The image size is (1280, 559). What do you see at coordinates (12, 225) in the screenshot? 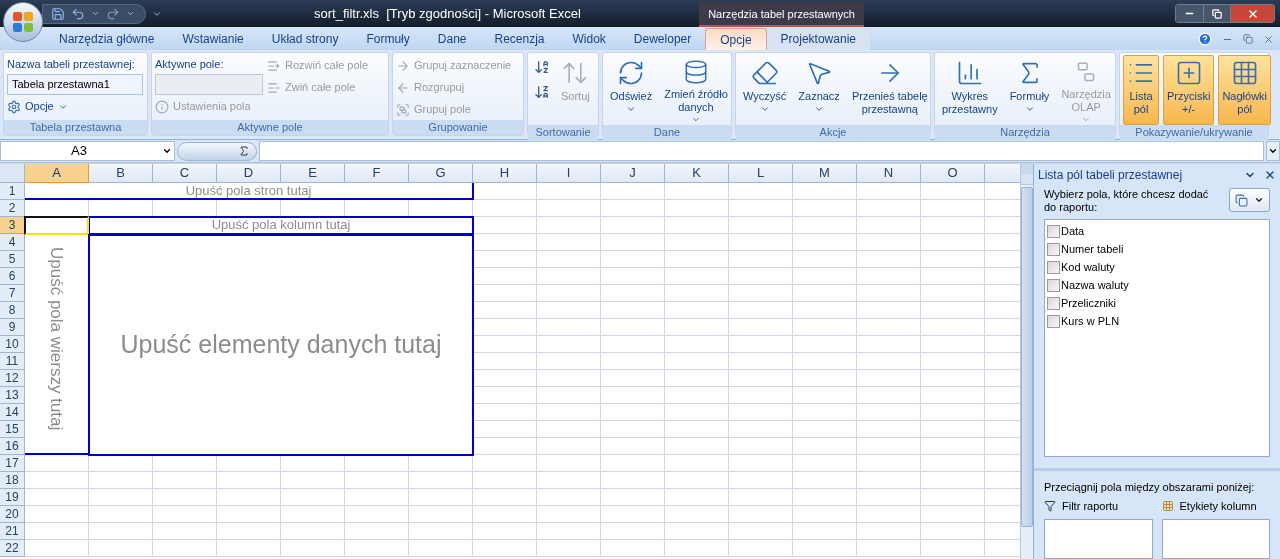
I see `row-header: 3` at bounding box center [12, 225].